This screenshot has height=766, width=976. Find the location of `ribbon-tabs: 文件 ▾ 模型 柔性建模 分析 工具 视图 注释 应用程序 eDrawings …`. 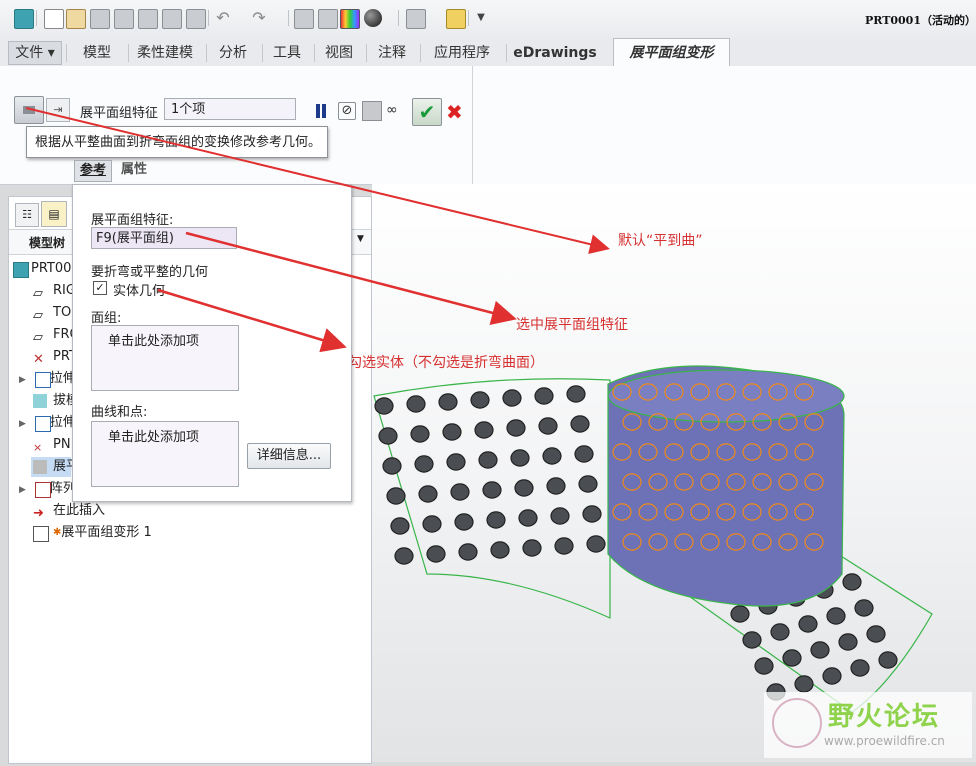

ribbon-tabs: 文件 ▾ 模型 柔性建模 分析 工具 视图 注释 应用程序 eDrawings … is located at coordinates (488, 52).